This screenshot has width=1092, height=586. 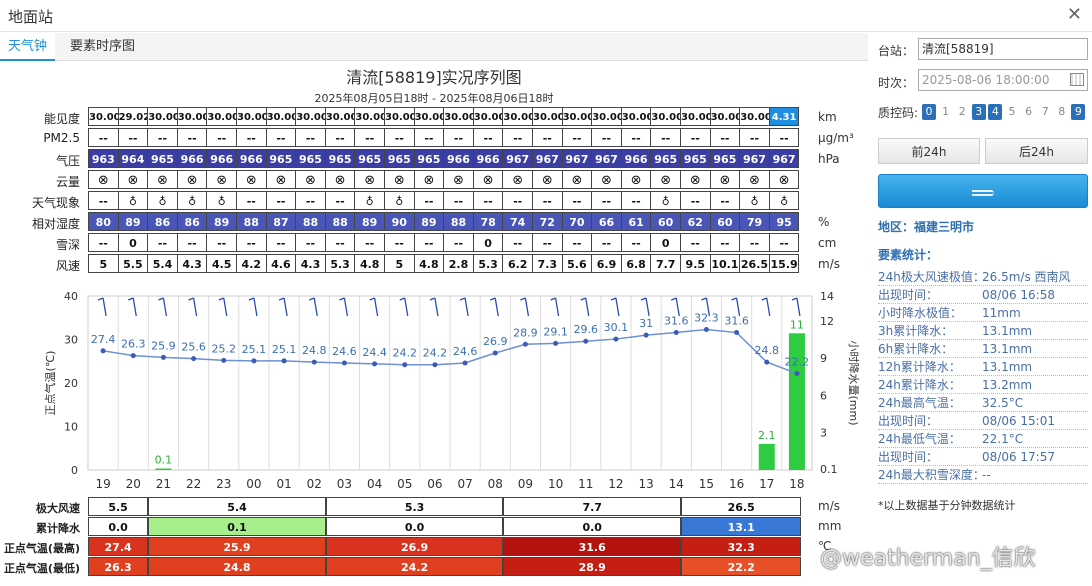 What do you see at coordinates (162, 221) in the screenshot?
I see `cell-humidity: 86` at bounding box center [162, 221].